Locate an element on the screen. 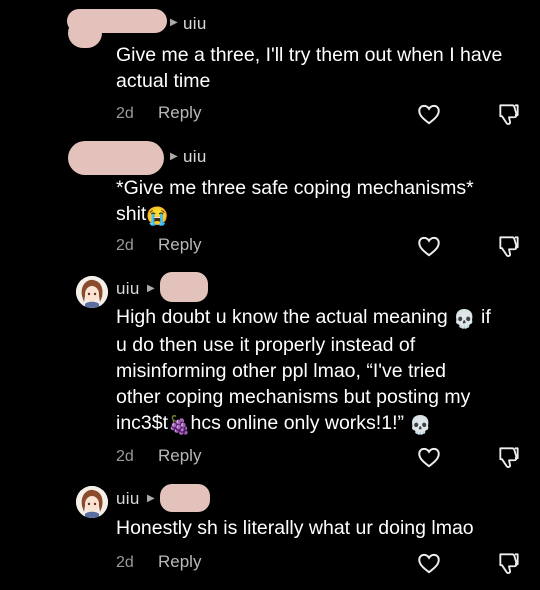 This screenshot has height=590, width=540. comment-text-line: other coping mechanisms but posting my is located at coordinates (293, 397).